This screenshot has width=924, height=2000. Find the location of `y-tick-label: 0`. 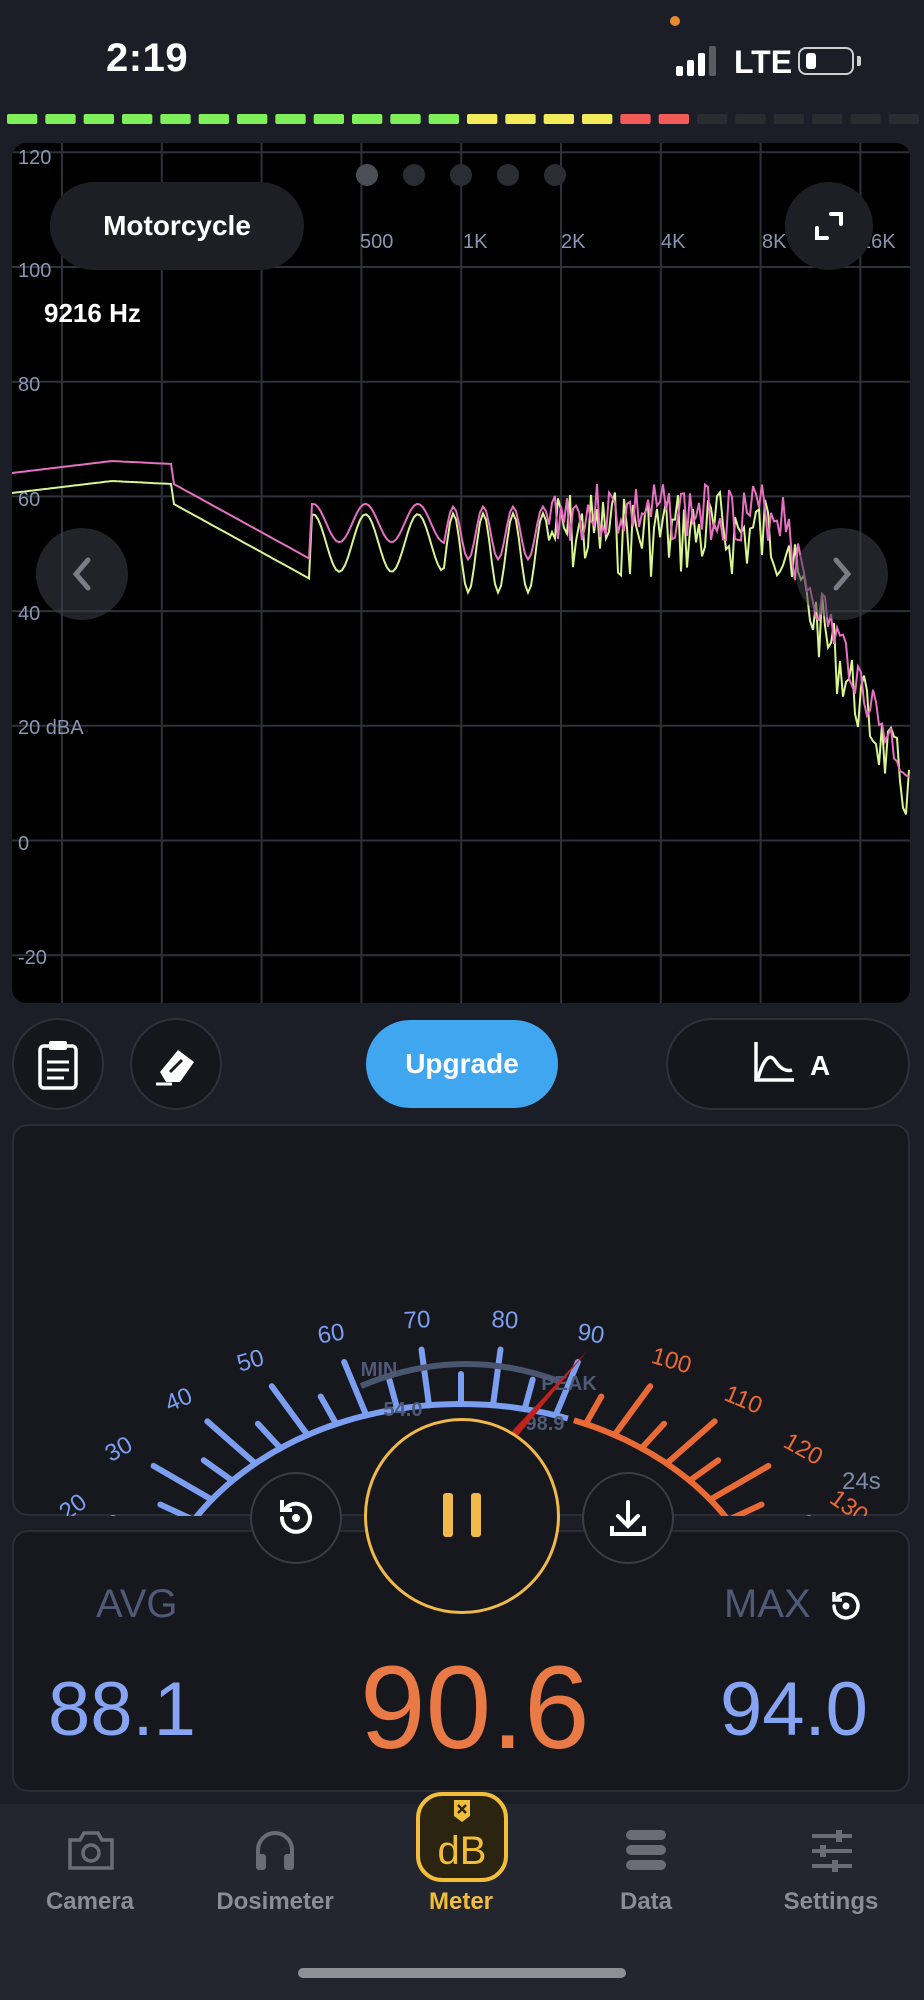

y-tick-label: 0 is located at coordinates (24, 844).